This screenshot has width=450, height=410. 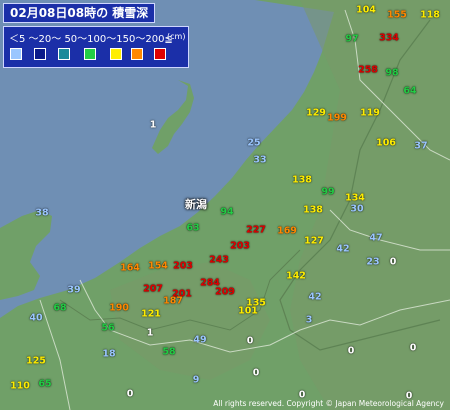 What do you see at coordinates (366, 10) in the screenshot?
I see `station-snow-depth: 104` at bounding box center [366, 10].